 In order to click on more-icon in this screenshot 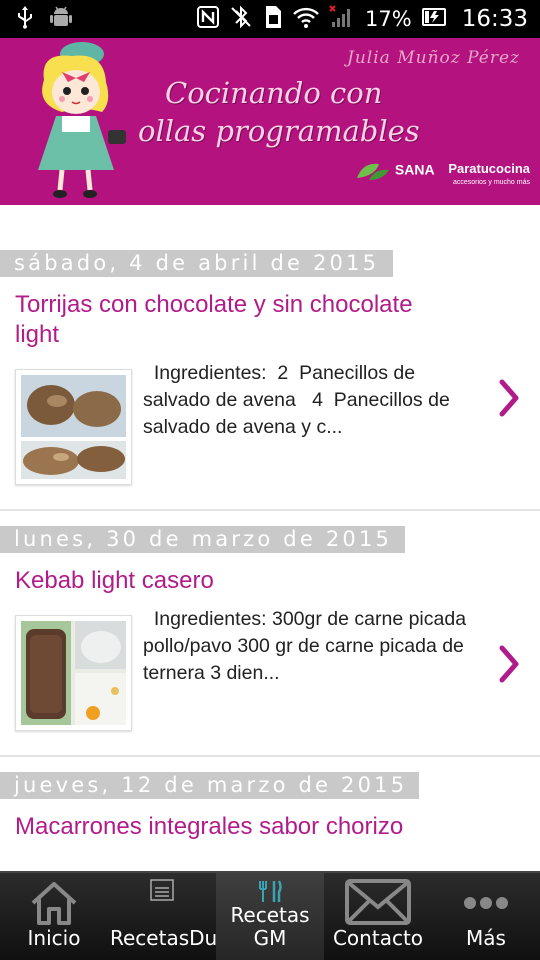, I will do `click(486, 903)`.